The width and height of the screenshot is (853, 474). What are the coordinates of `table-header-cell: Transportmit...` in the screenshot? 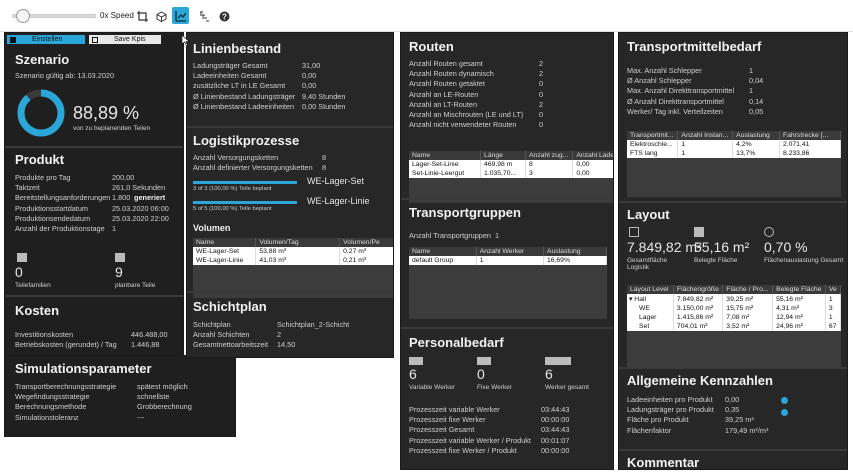 It's located at (653, 135).